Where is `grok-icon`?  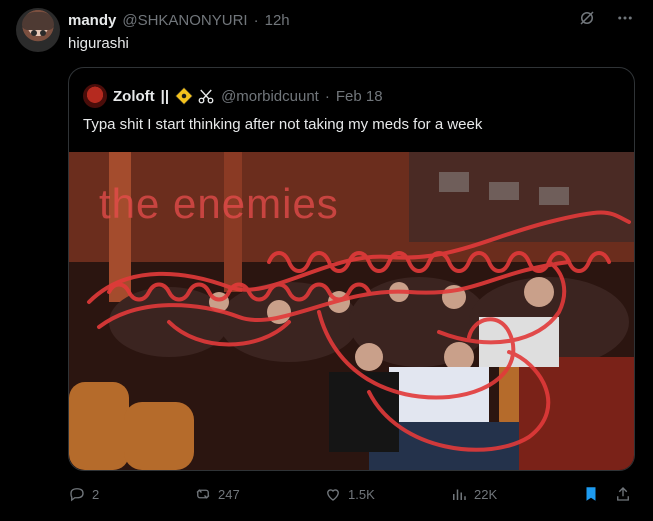
grok-icon is located at coordinates (587, 18).